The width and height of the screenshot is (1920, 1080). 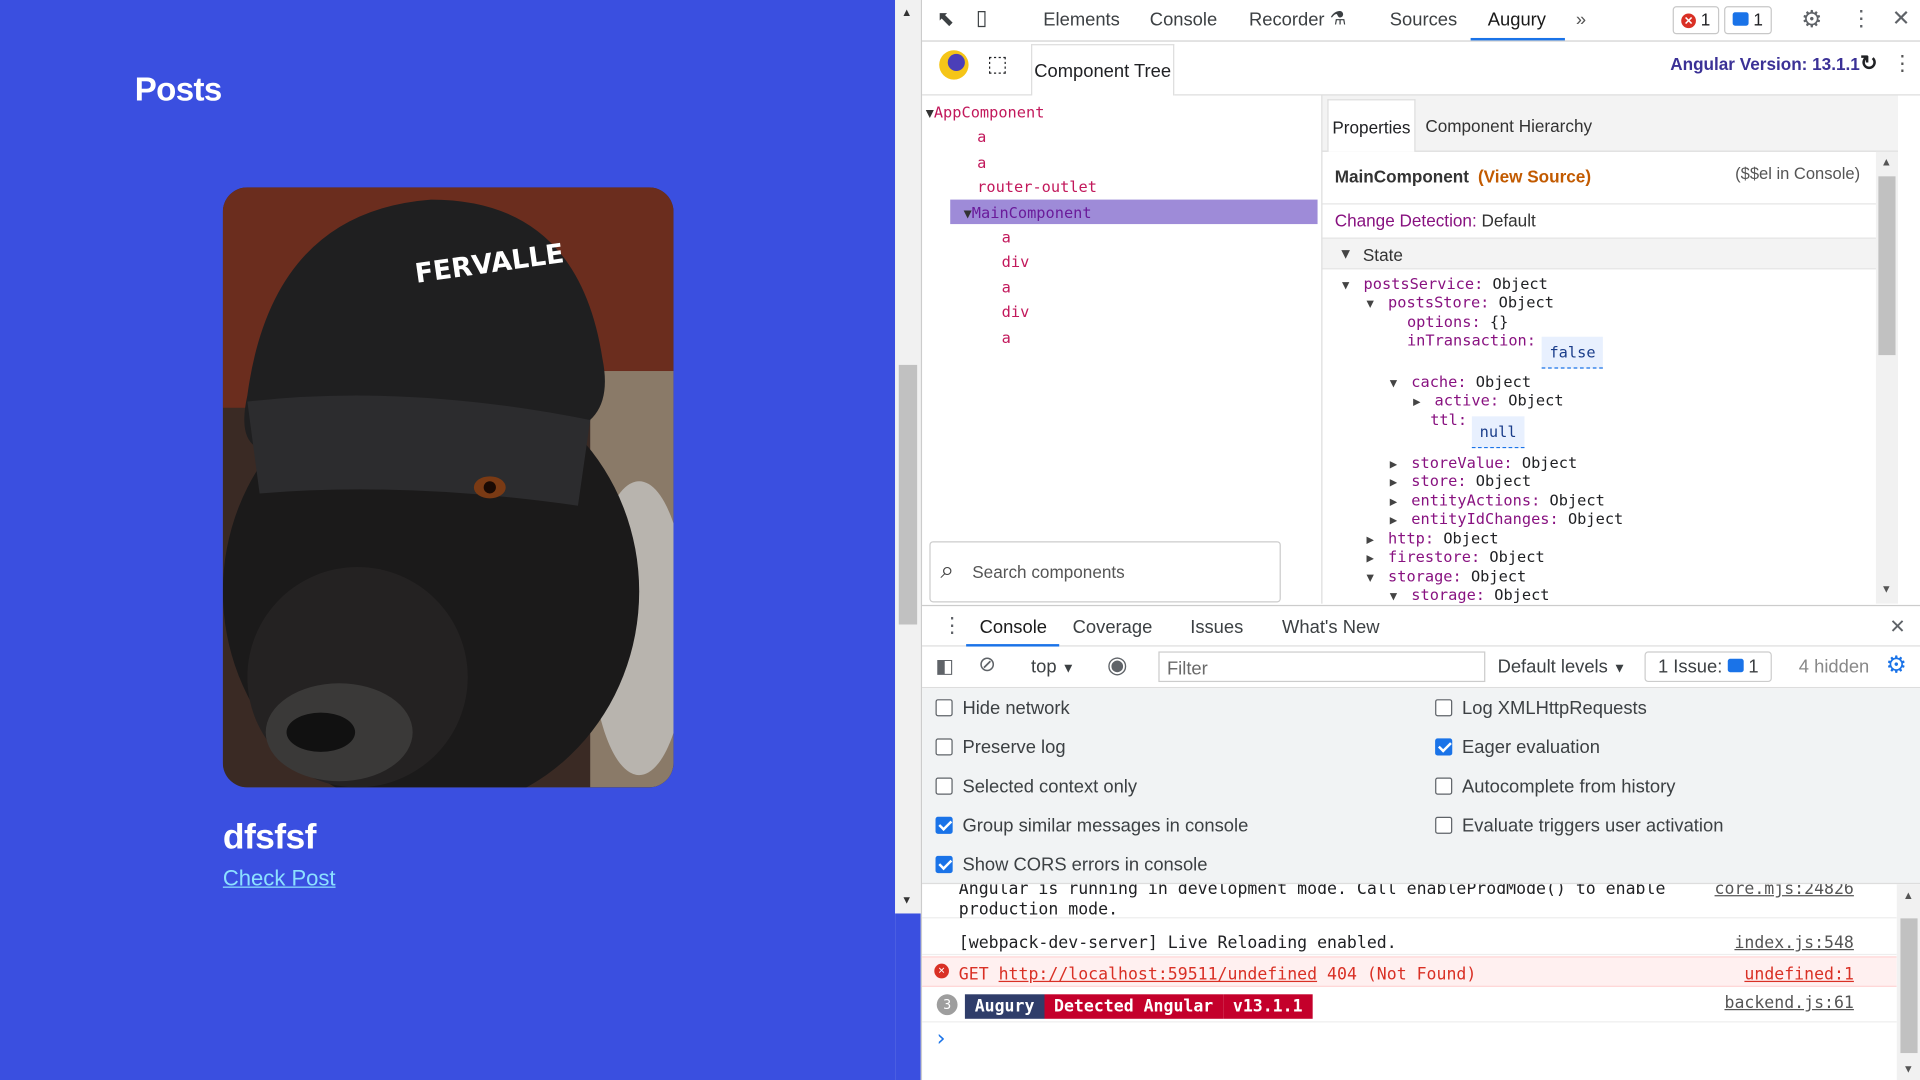 What do you see at coordinates (1534, 177) in the screenshot?
I see `view-source-link: (View Source)` at bounding box center [1534, 177].